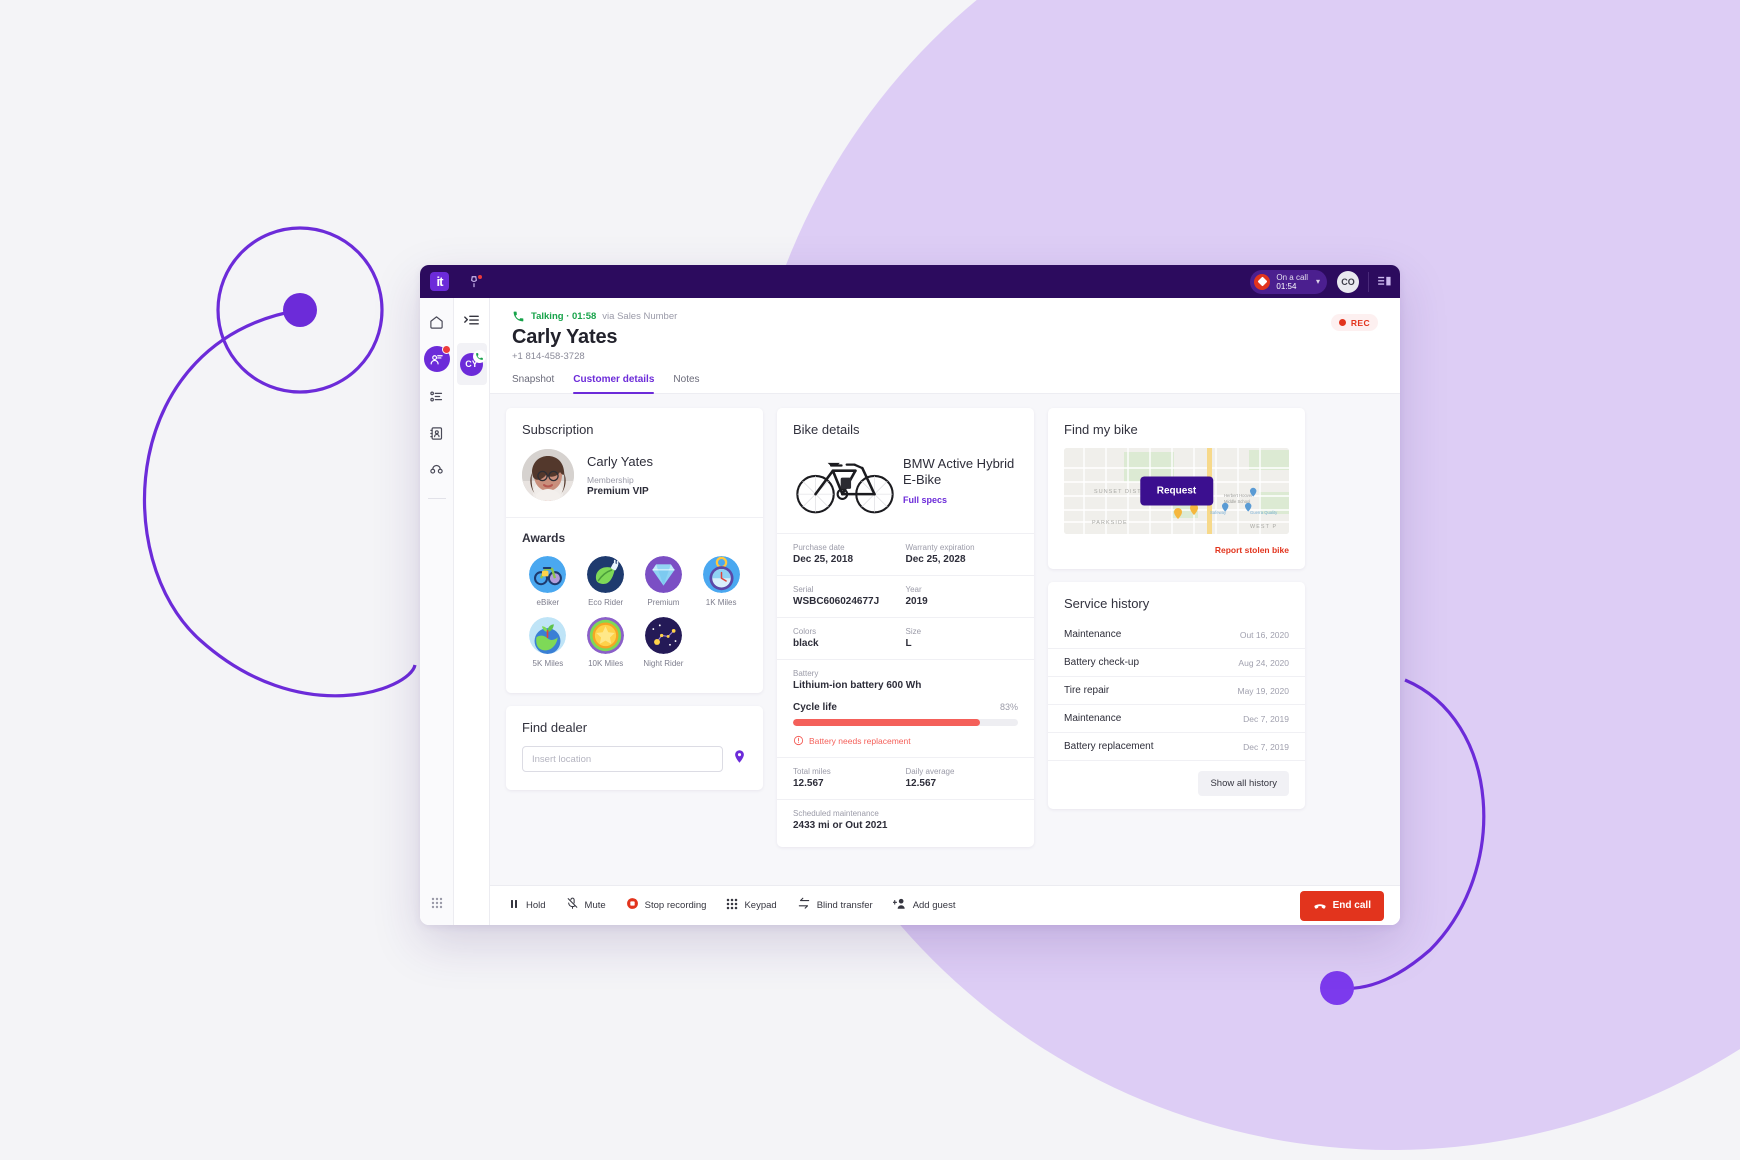 The height and width of the screenshot is (1160, 1740). I want to click on tab-customer-details: Customer details, so click(614, 384).